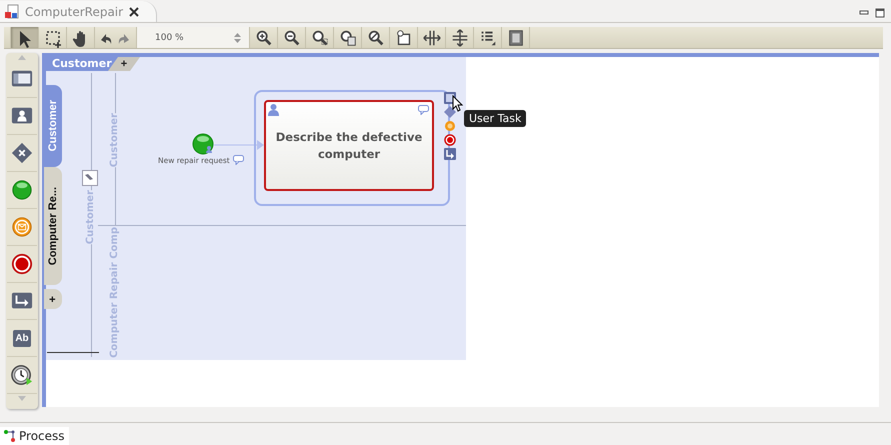 This screenshot has height=445, width=891. What do you see at coordinates (880, 13) in the screenshot?
I see `maximize-icon` at bounding box center [880, 13].